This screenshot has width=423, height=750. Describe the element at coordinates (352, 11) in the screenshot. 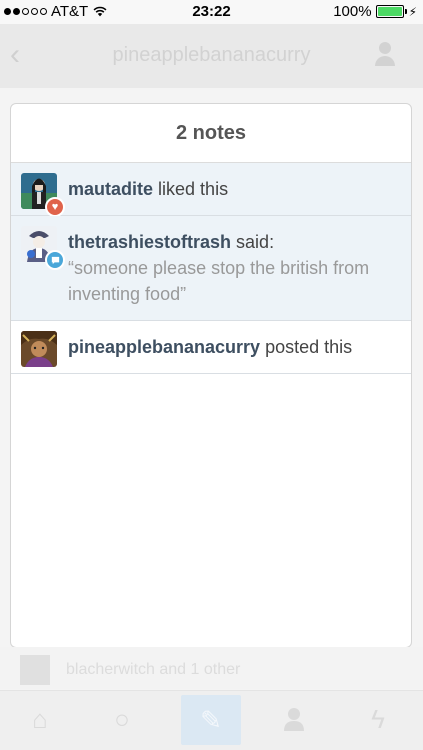

I see `battery-percent: 100%` at that location.